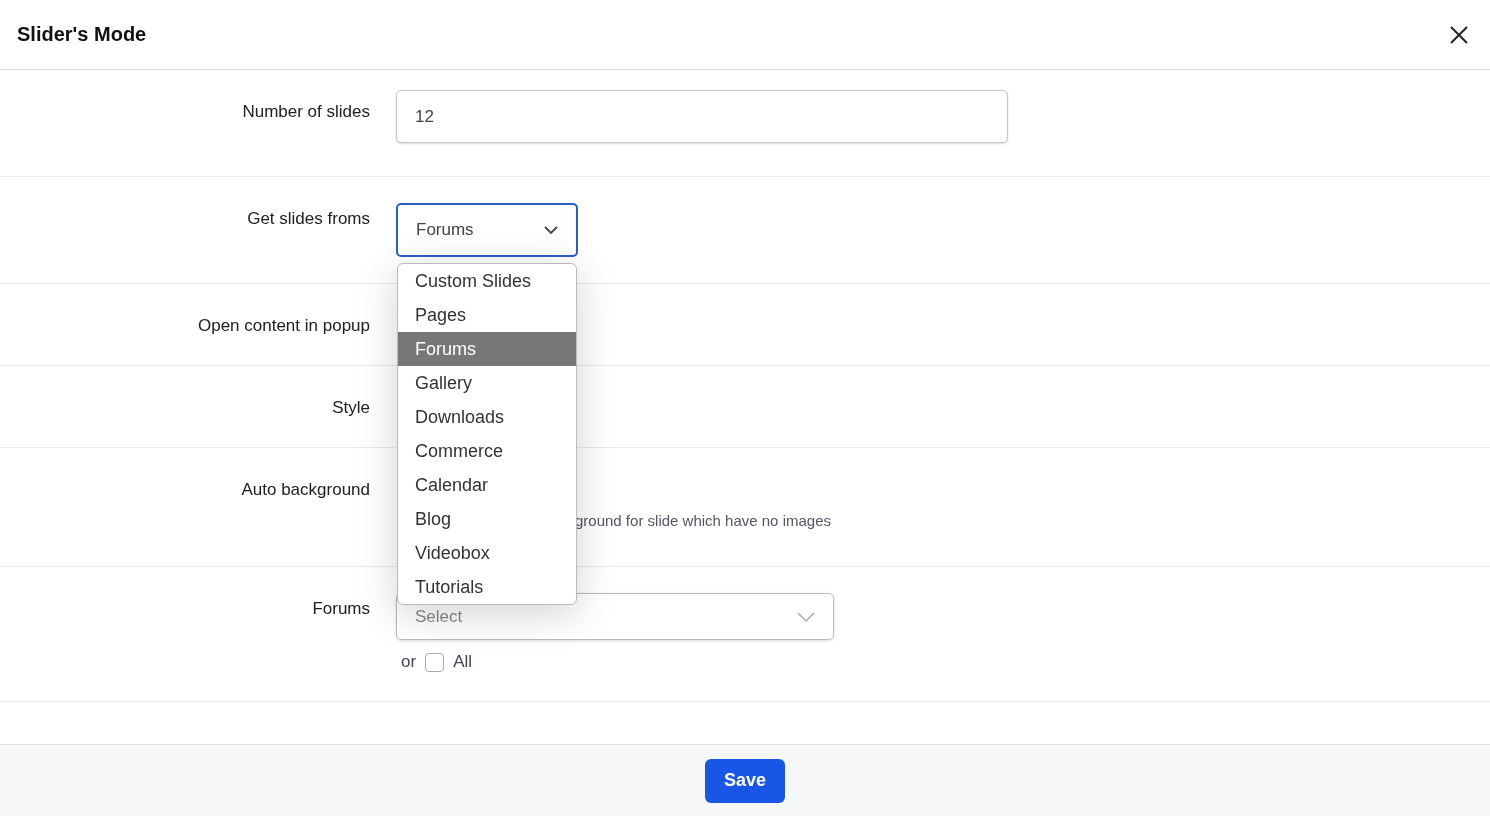 The image size is (1490, 816). Describe the element at coordinates (340, 609) in the screenshot. I see `field-label: Forums` at that location.